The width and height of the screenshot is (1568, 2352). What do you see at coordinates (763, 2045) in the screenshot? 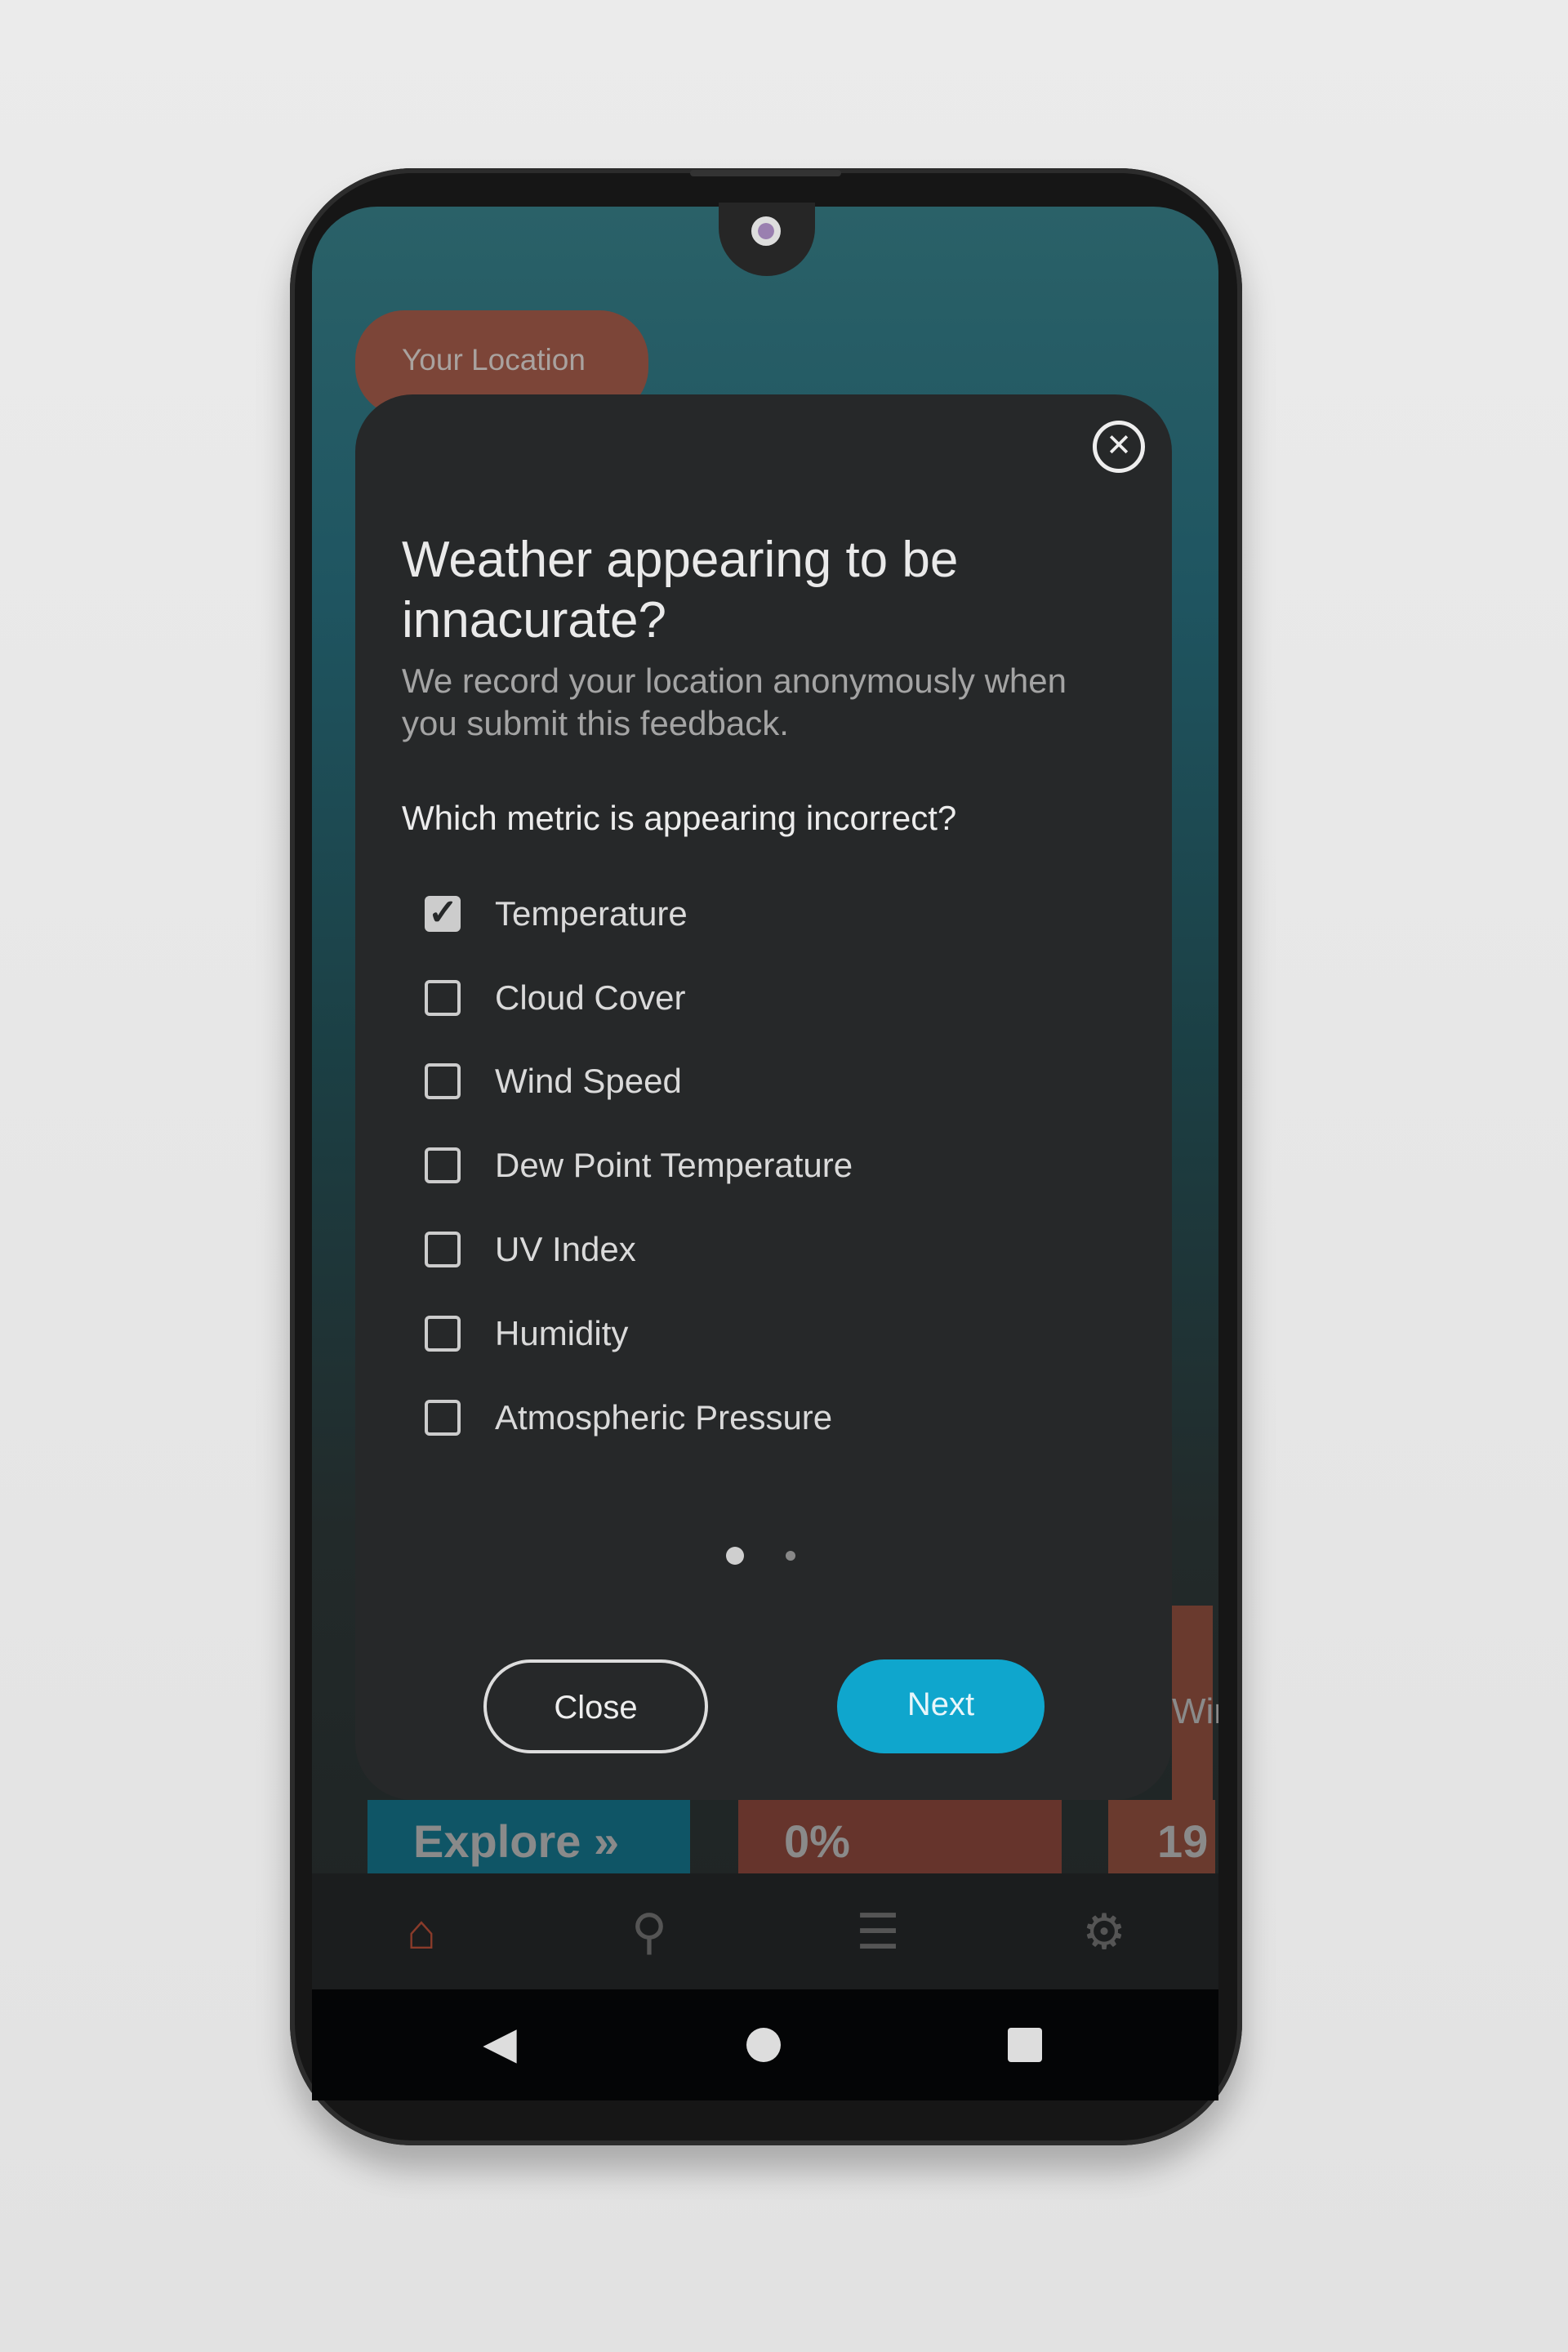
I see `home-circle-icon` at bounding box center [763, 2045].